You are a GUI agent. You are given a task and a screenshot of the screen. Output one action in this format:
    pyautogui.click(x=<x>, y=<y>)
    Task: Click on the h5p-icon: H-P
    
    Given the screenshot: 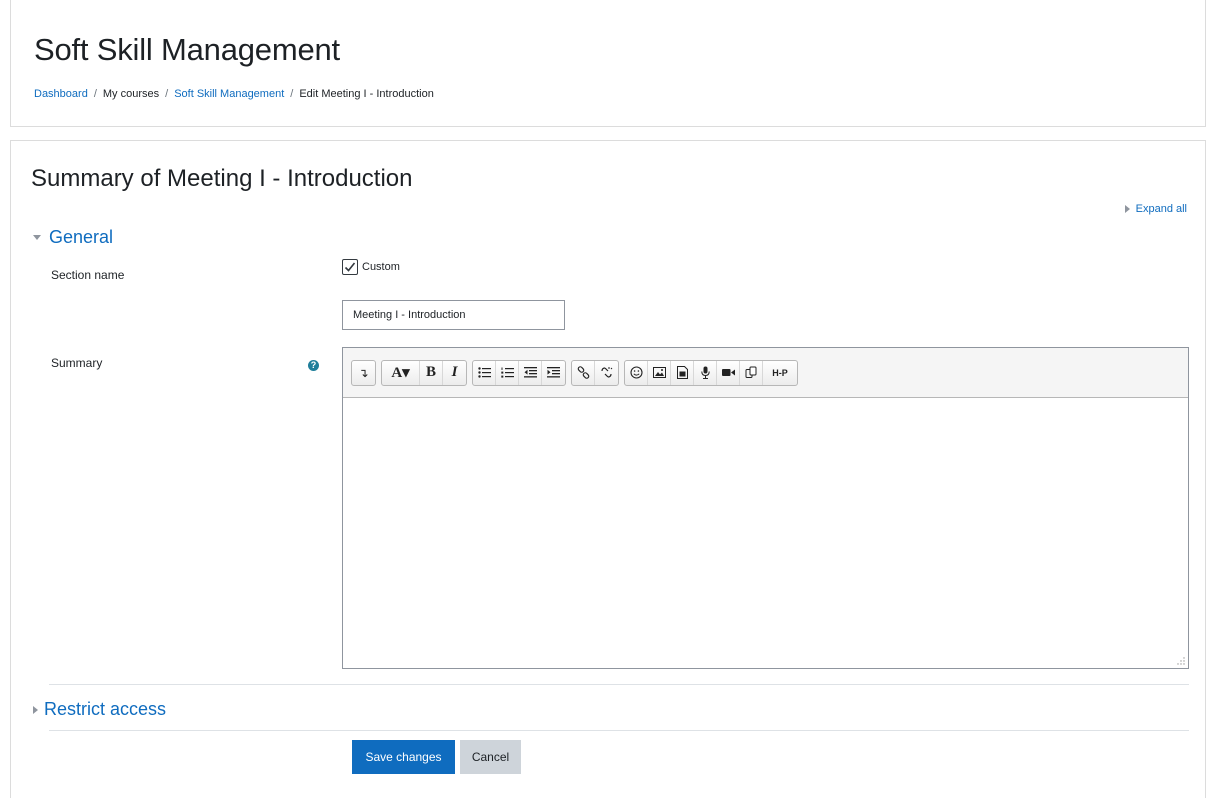 What is the action you would take?
    pyautogui.click(x=780, y=373)
    